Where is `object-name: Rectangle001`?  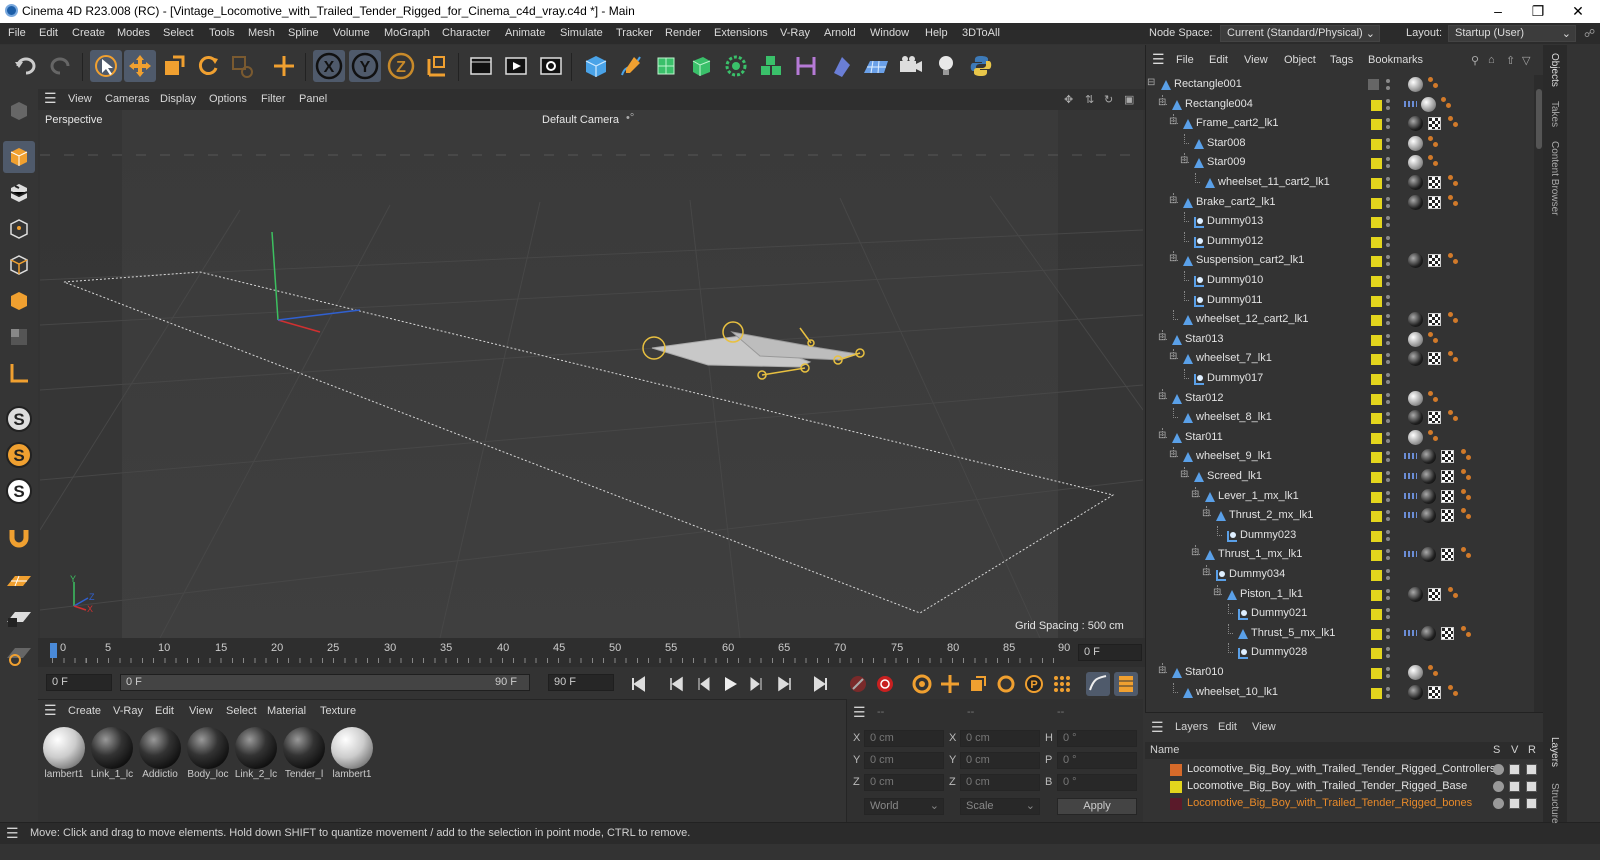
object-name: Rectangle001 is located at coordinates (1208, 84).